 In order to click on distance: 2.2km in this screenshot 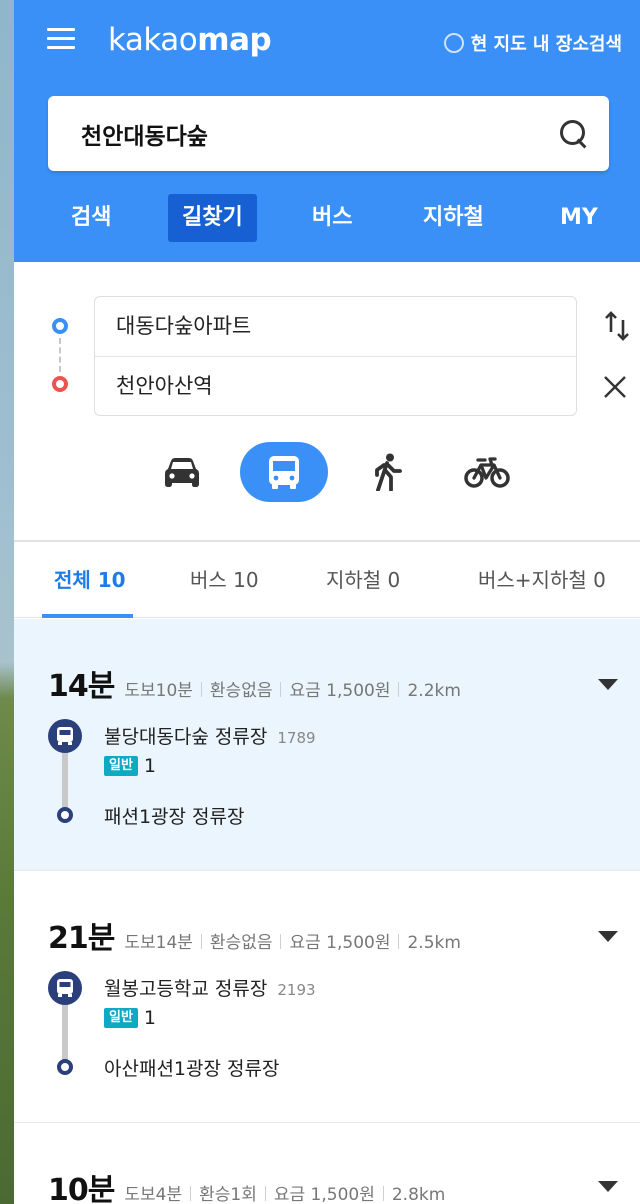, I will do `click(434, 691)`.